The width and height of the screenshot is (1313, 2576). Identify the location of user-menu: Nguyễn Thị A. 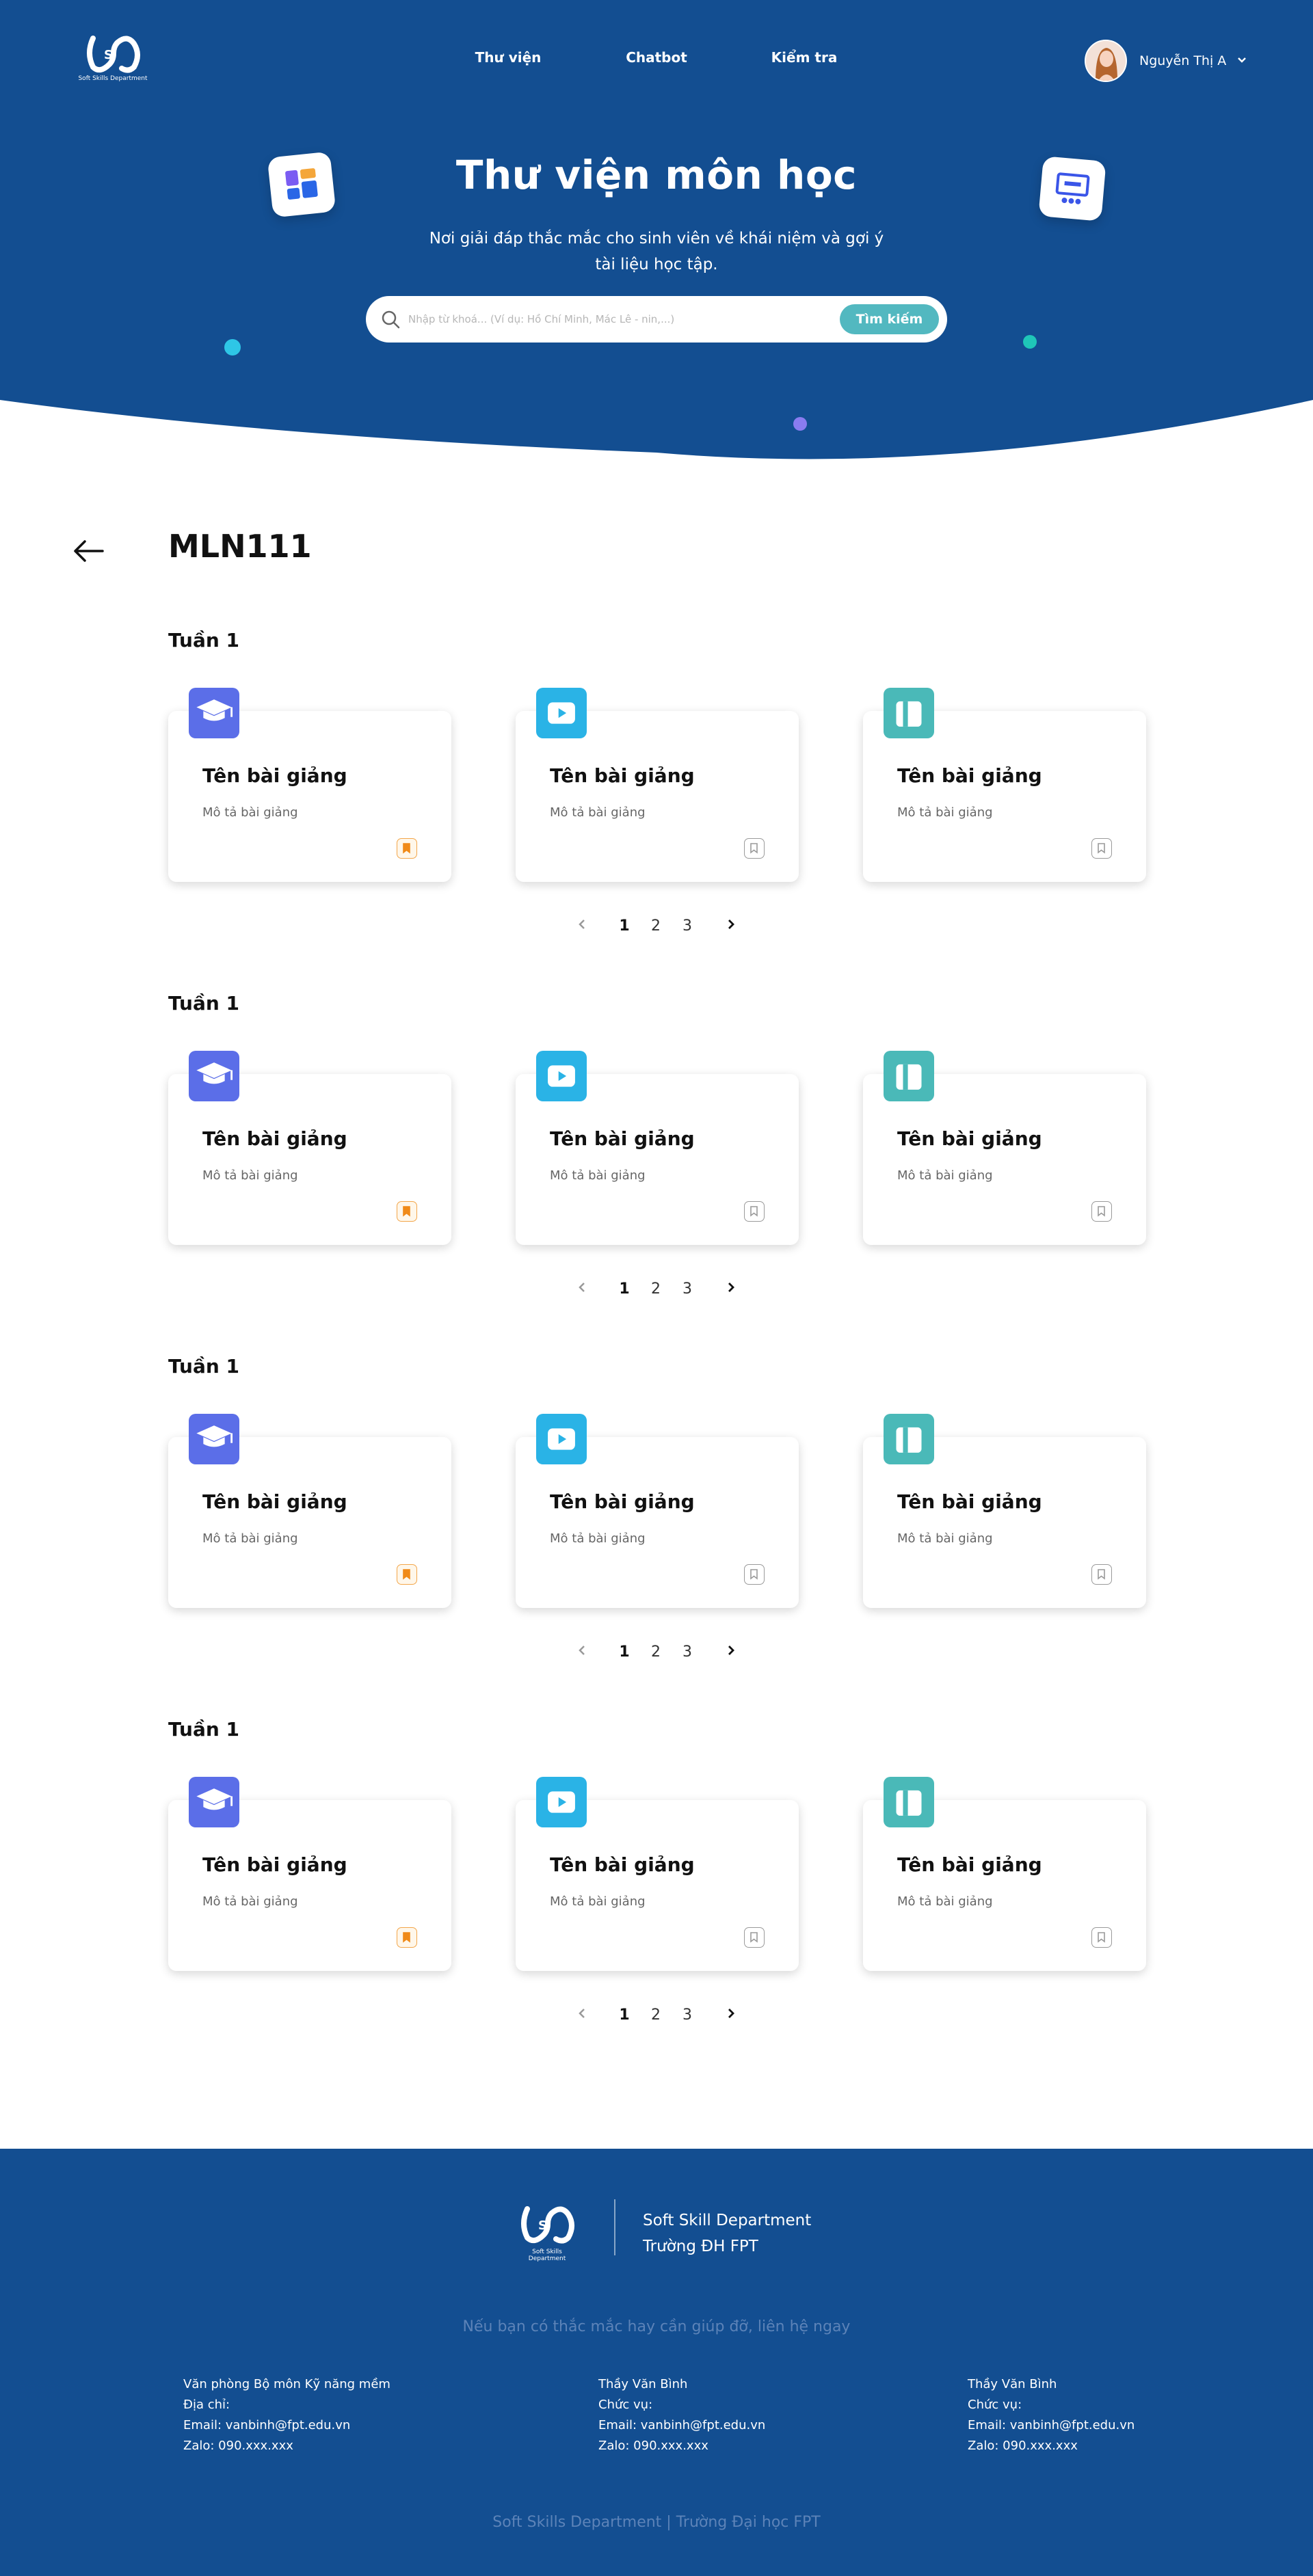
(1166, 61).